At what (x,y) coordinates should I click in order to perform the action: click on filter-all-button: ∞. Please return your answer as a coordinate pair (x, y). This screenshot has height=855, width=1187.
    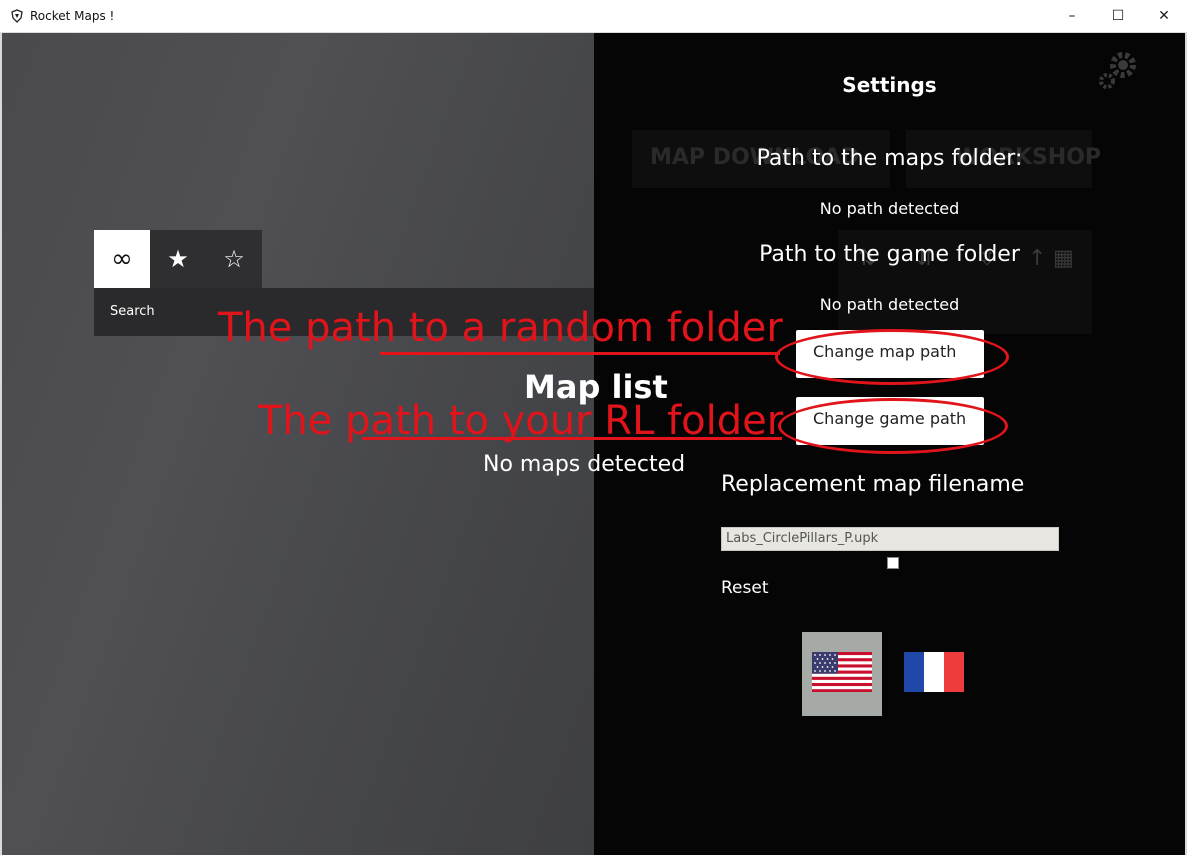
    Looking at the image, I should click on (122, 259).